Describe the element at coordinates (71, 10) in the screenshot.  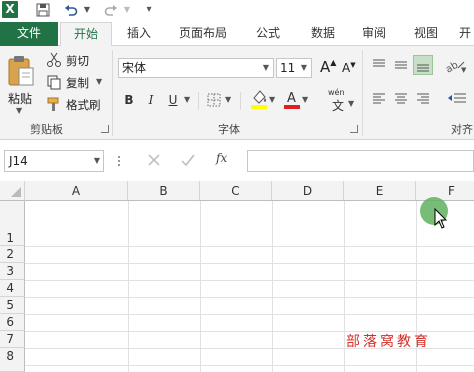
I see `undo-icon` at that location.